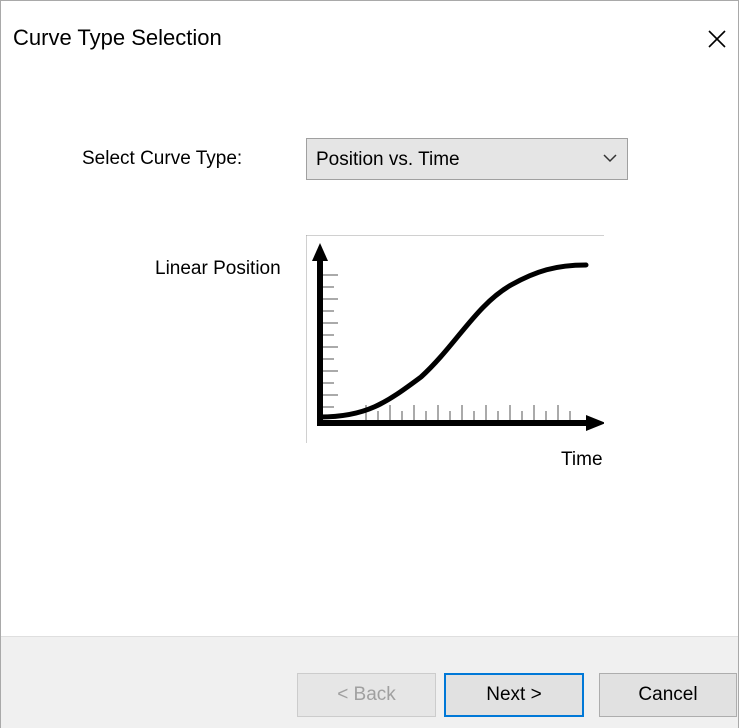 This screenshot has height=728, width=739. What do you see at coordinates (388, 159) in the screenshot?
I see `curve-type-value: Position vs. Time` at bounding box center [388, 159].